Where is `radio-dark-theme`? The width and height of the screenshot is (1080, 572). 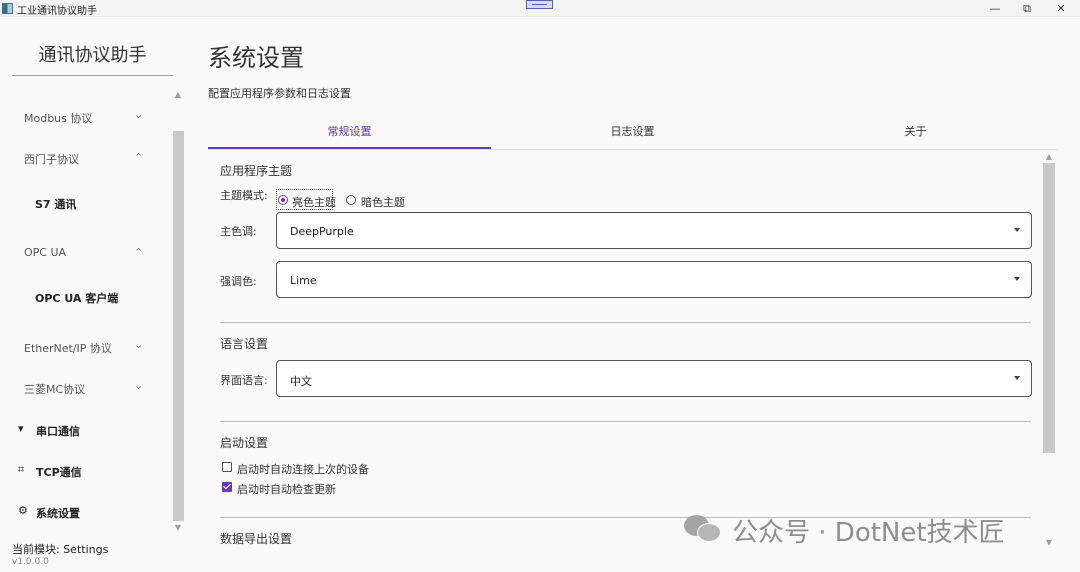
radio-dark-theme is located at coordinates (351, 200).